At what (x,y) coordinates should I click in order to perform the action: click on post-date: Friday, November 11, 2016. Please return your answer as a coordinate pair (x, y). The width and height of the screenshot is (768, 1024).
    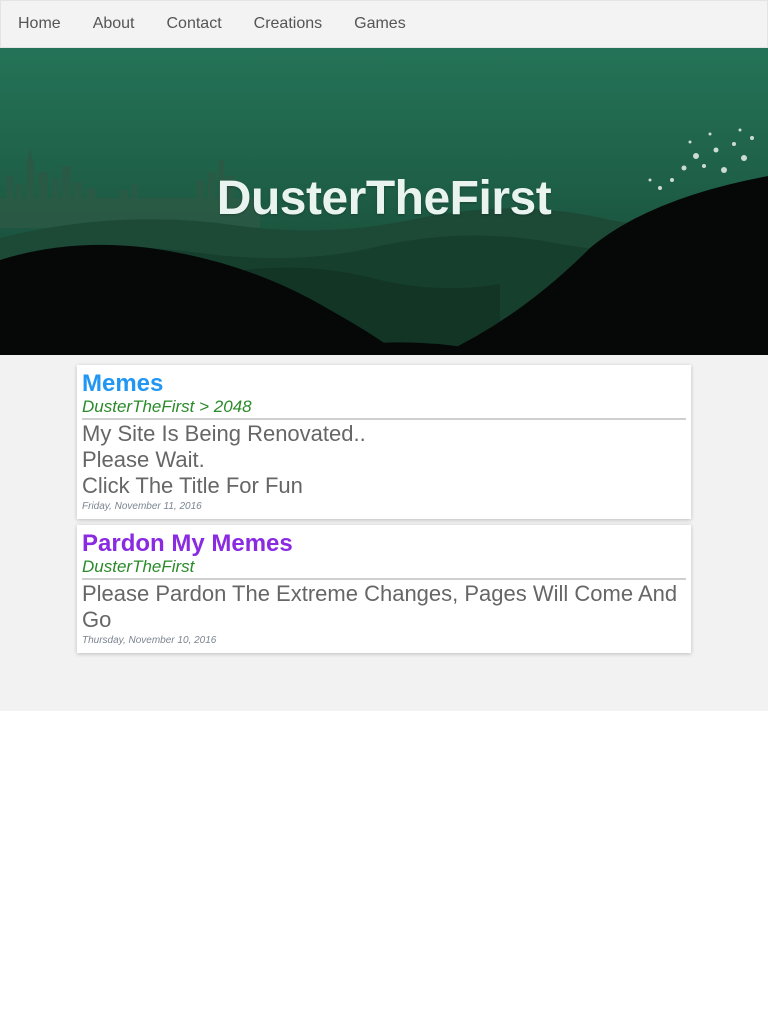
    Looking at the image, I should click on (142, 506).